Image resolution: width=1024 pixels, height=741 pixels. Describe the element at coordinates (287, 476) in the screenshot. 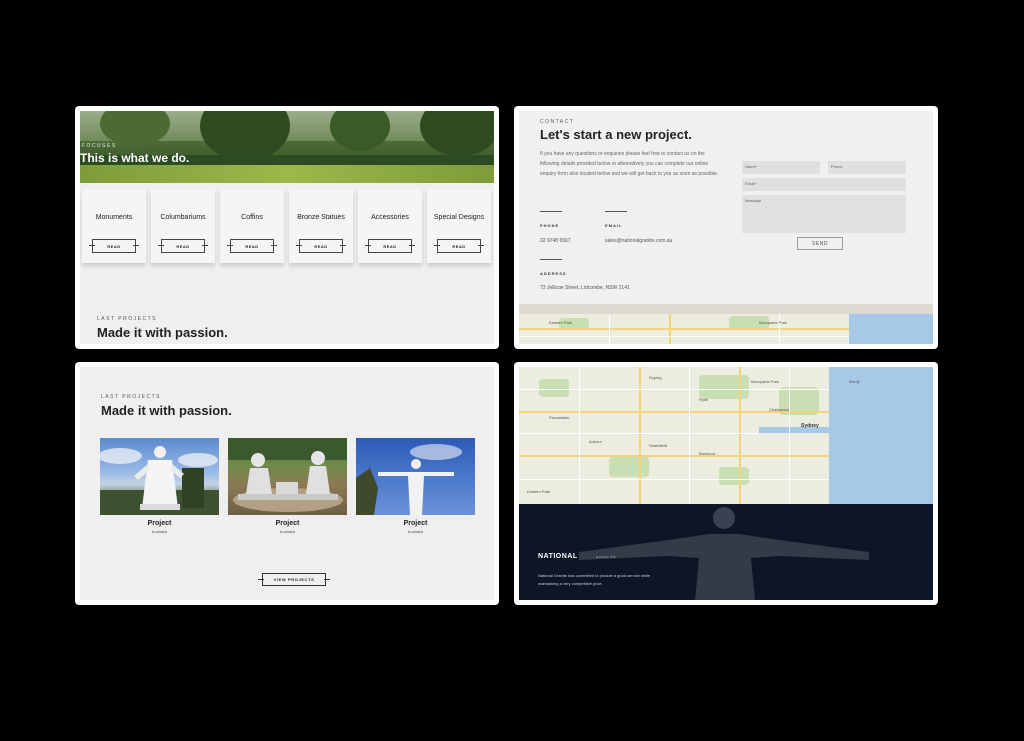

I see `project-image-children-statue` at that location.